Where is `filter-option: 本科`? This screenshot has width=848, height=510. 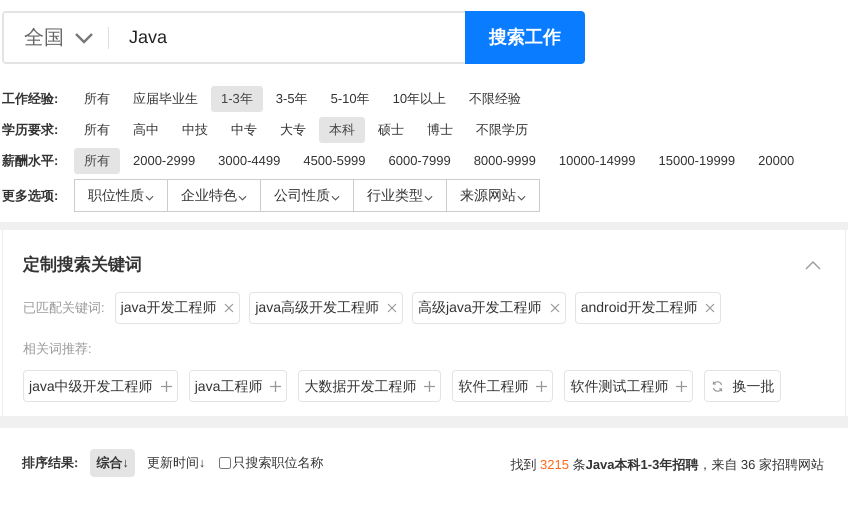
filter-option: 本科 is located at coordinates (342, 130).